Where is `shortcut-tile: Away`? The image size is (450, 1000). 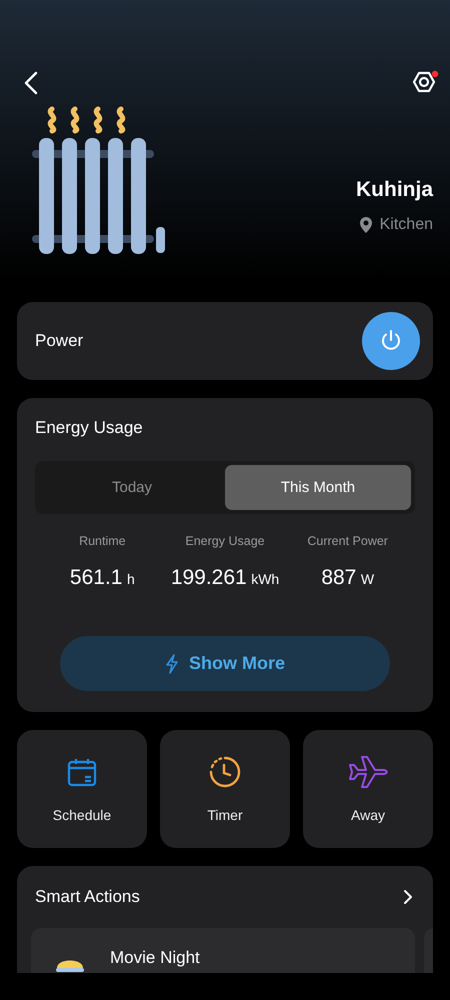 shortcut-tile: Away is located at coordinates (368, 789).